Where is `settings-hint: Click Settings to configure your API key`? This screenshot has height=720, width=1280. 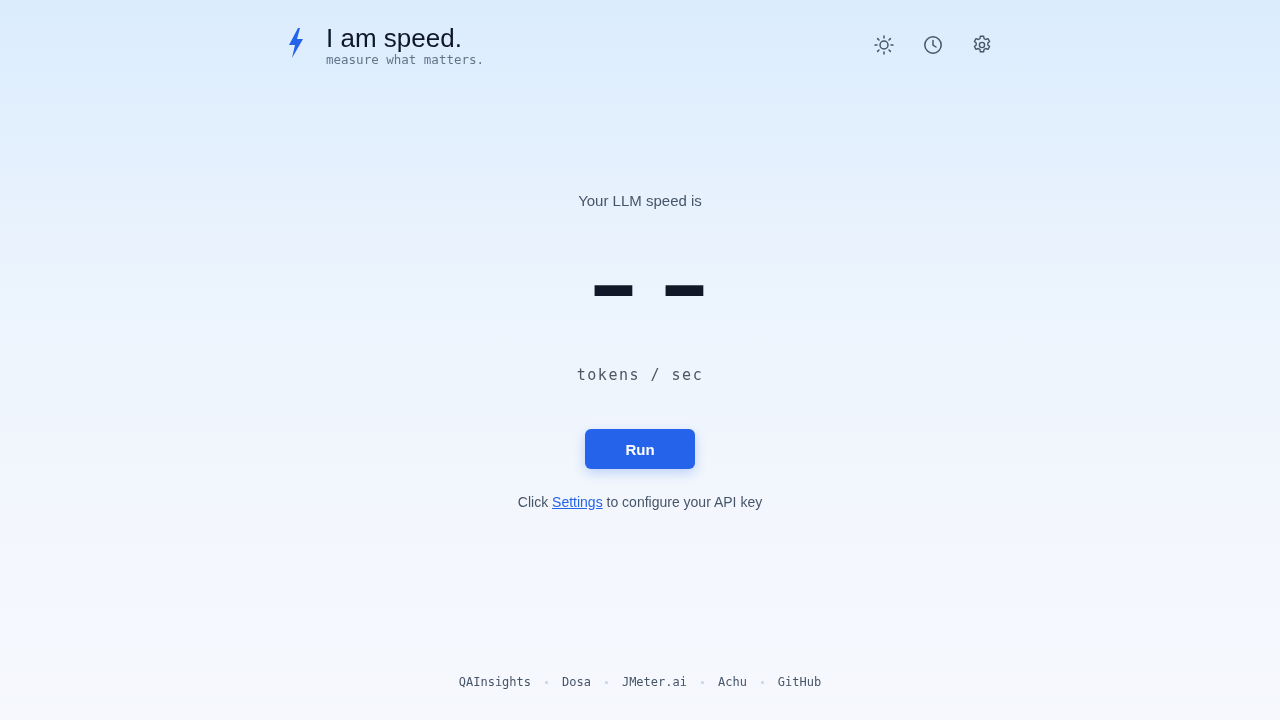 settings-hint: Click Settings to configure your API key is located at coordinates (640, 502).